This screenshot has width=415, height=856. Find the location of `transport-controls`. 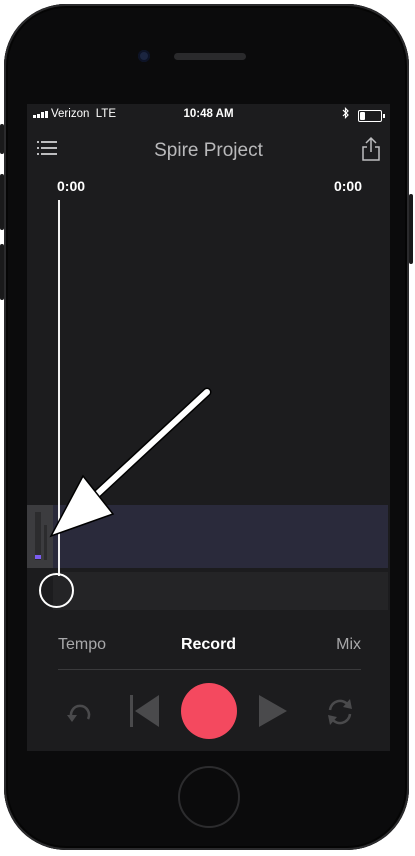

transport-controls is located at coordinates (208, 711).